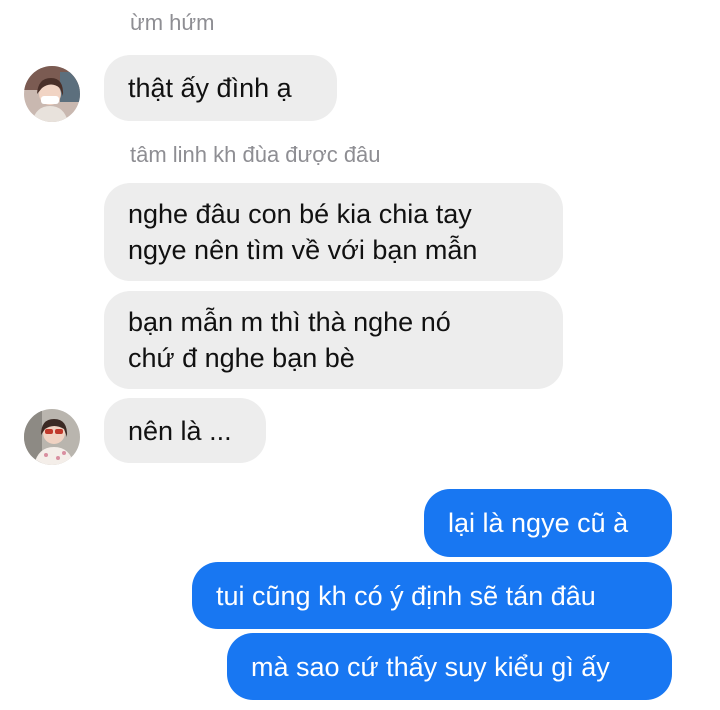  What do you see at coordinates (300, 214) in the screenshot?
I see `message-text-line: nghe đâu con bé kia chia tay` at bounding box center [300, 214].